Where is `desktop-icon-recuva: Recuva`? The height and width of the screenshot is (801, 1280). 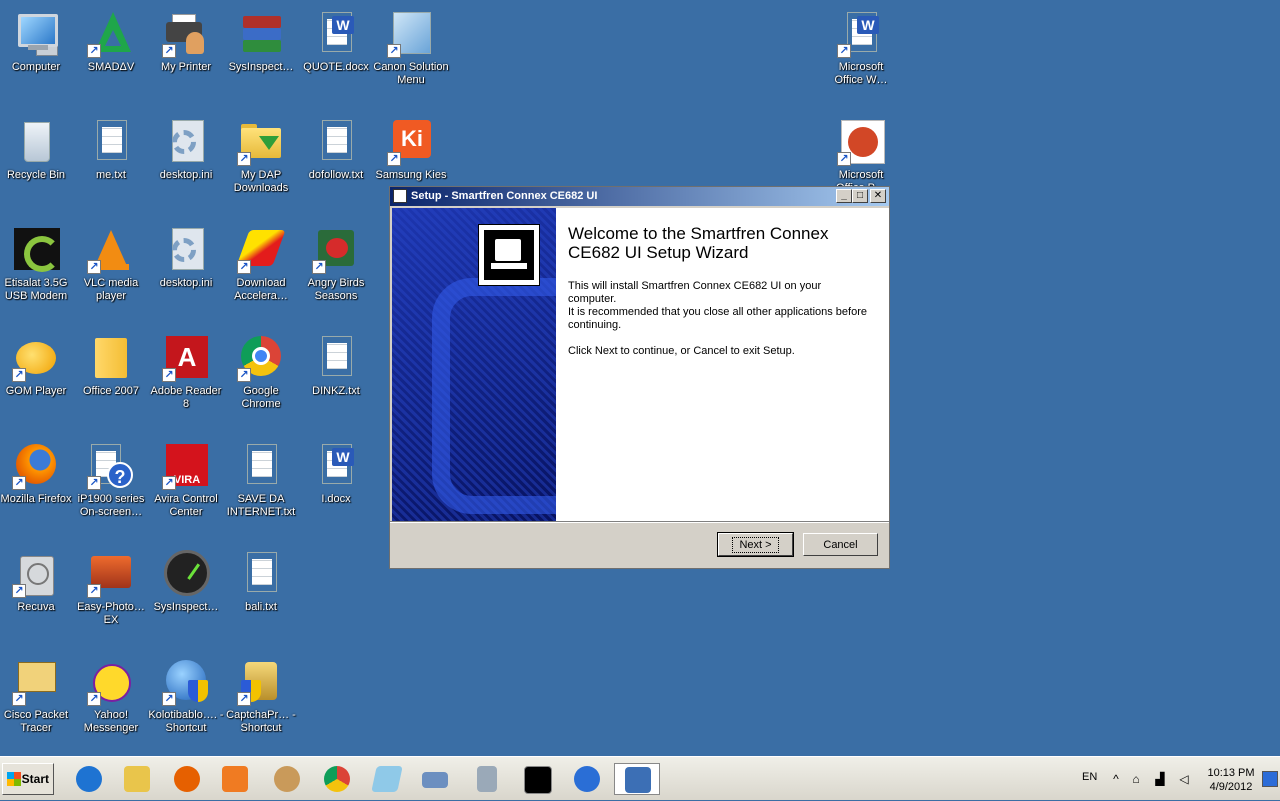 desktop-icon-recuva: Recuva is located at coordinates (37, 579).